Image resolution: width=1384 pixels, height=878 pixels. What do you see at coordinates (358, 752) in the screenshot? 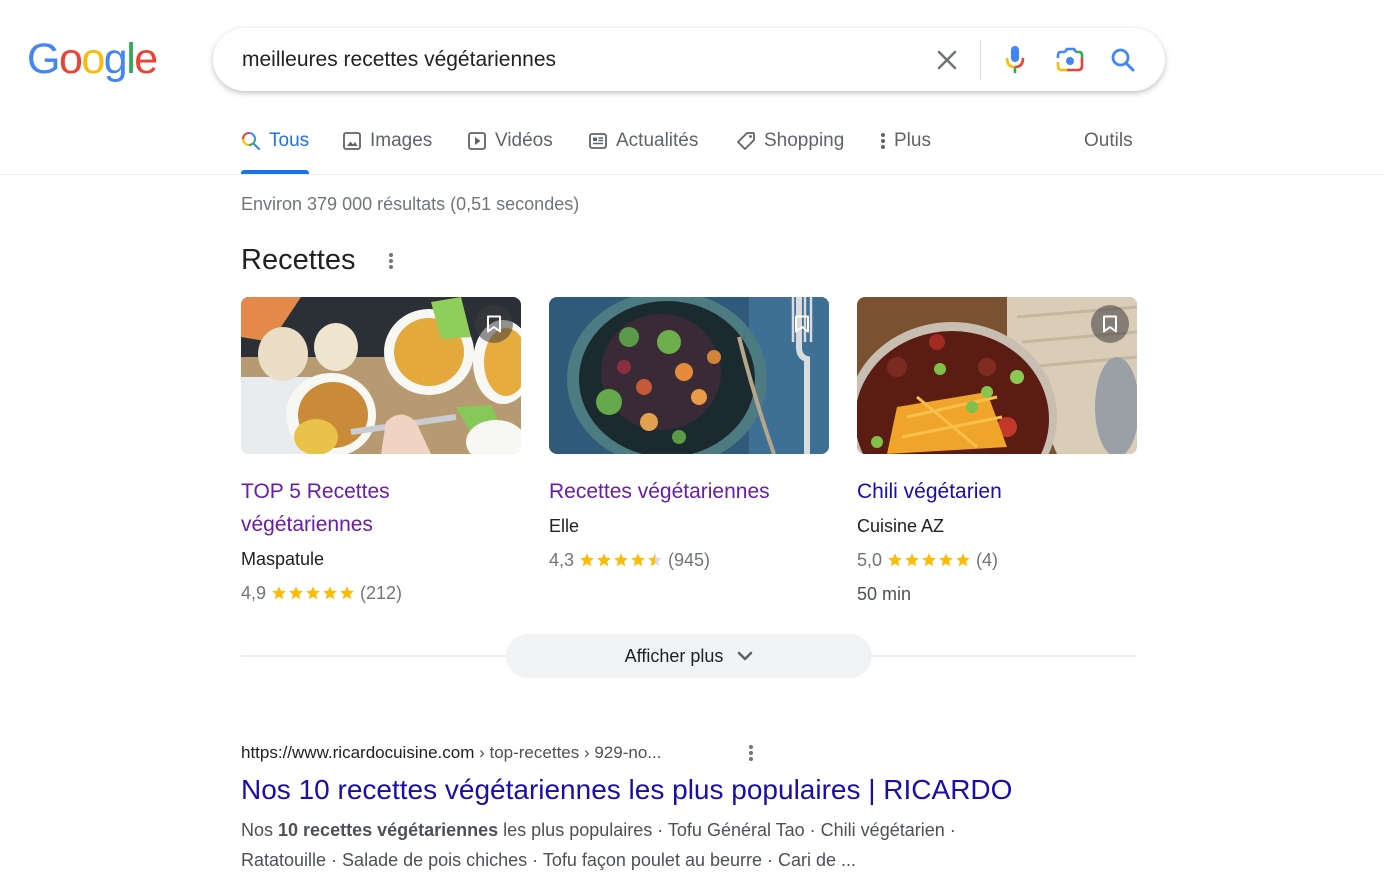
I see `result-domain: https://www.ricardocuisine.com` at bounding box center [358, 752].